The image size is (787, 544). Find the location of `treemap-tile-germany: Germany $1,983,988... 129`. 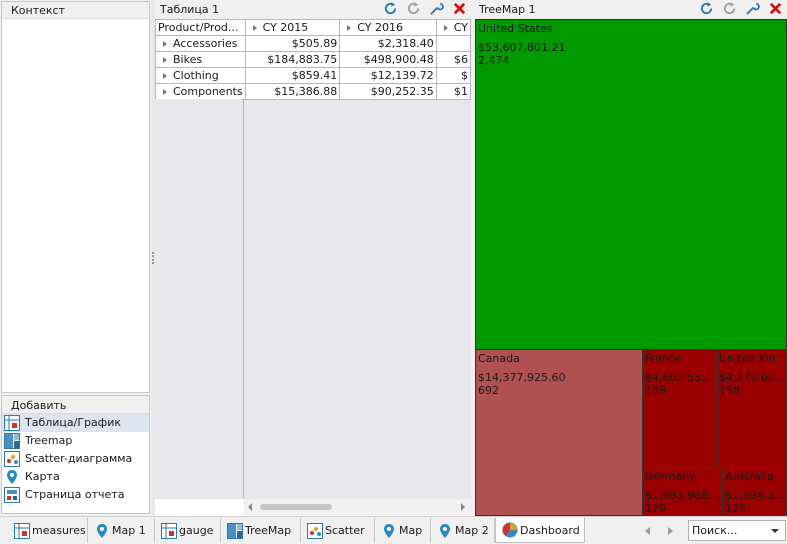

treemap-tile-germany: Germany $1,983,988... 129 is located at coordinates (682, 491).